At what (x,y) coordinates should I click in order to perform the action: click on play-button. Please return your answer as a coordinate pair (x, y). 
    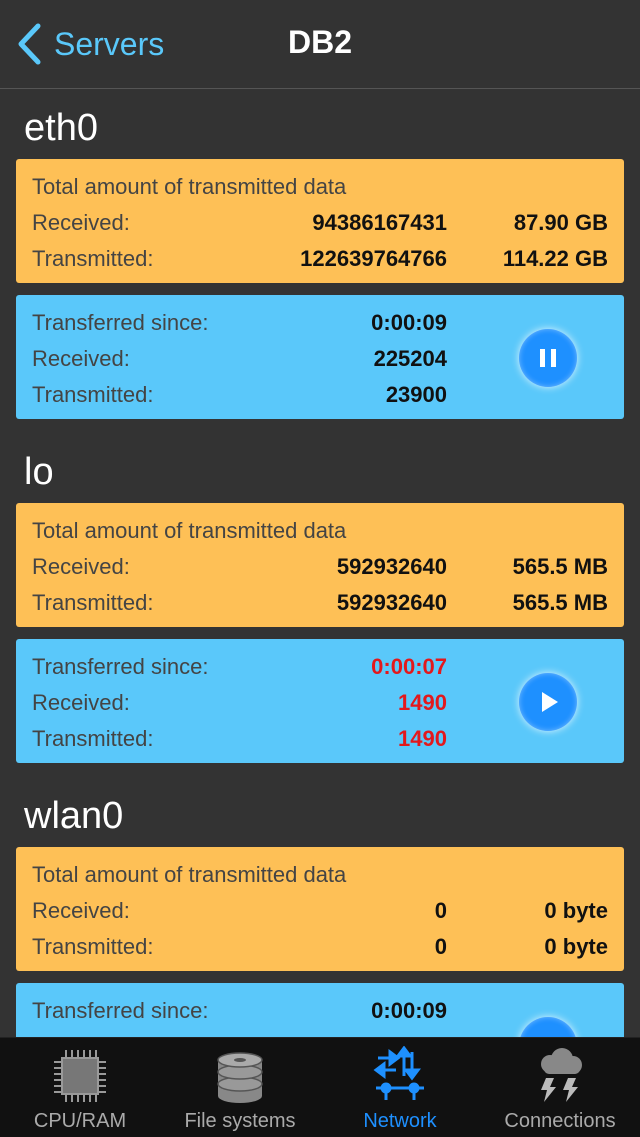
    Looking at the image, I should click on (548, 702).